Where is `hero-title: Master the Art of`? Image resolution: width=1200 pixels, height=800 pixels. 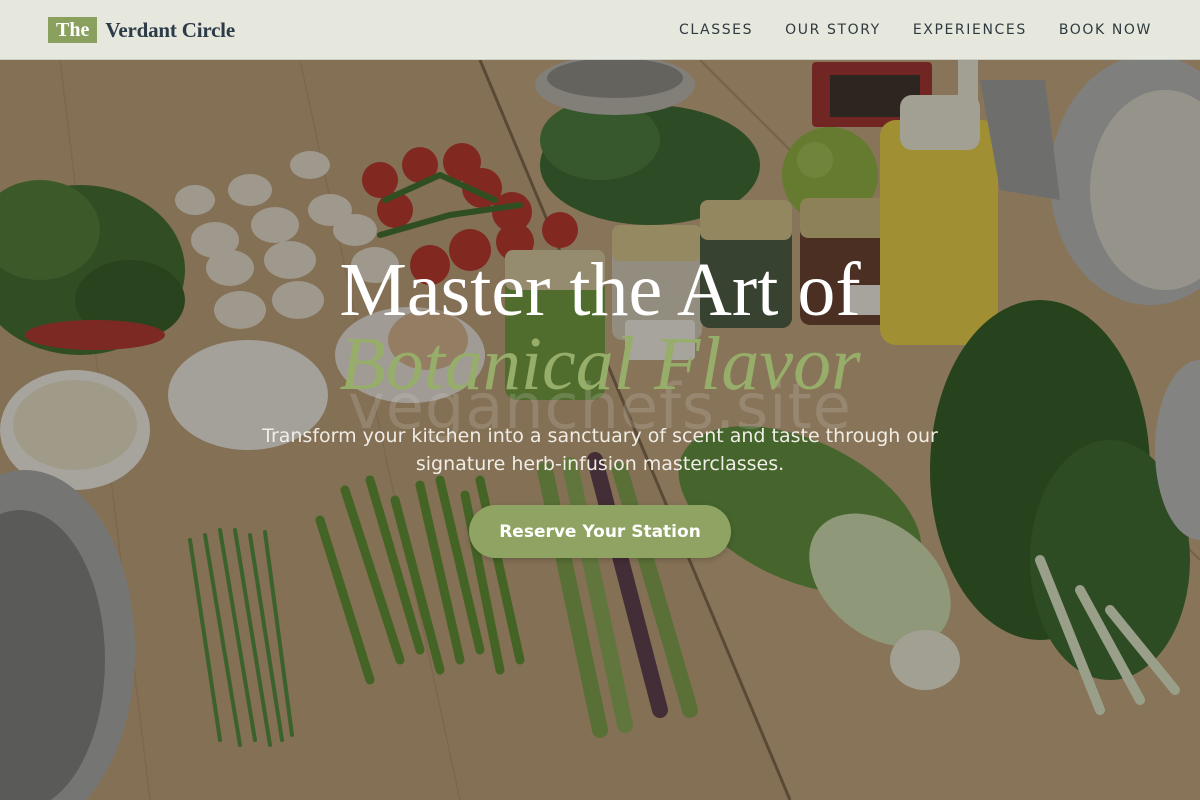
hero-title: Master the Art of is located at coordinates (600, 290).